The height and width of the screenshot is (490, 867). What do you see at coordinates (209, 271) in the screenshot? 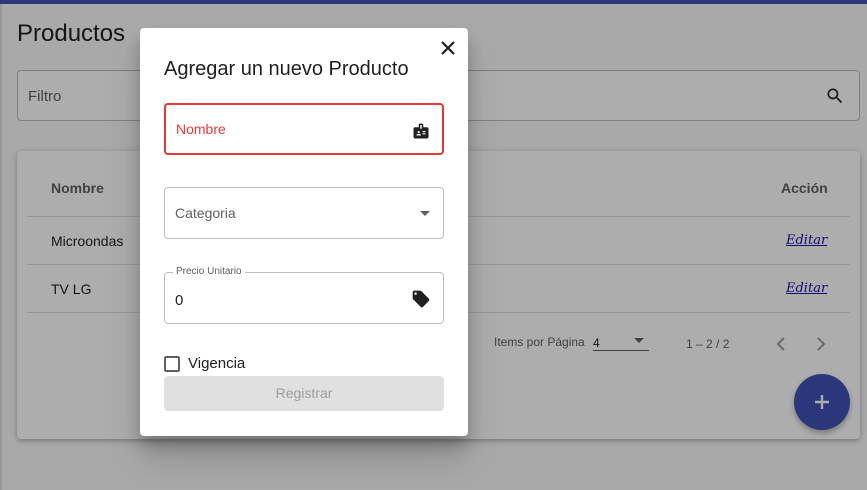
I see `price-field-label: Precio Unitario` at bounding box center [209, 271].